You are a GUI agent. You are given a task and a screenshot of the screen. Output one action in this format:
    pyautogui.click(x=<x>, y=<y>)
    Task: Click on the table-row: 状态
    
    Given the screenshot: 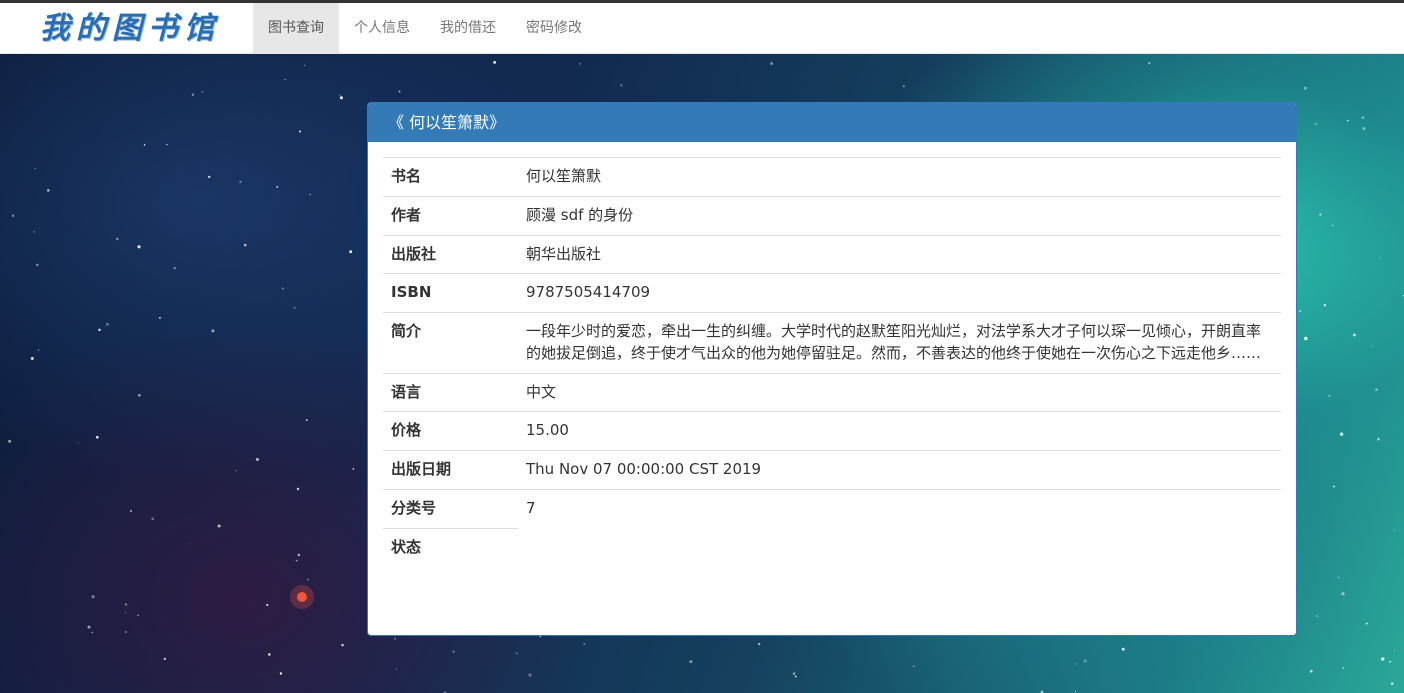 What is the action you would take?
    pyautogui.click(x=832, y=547)
    